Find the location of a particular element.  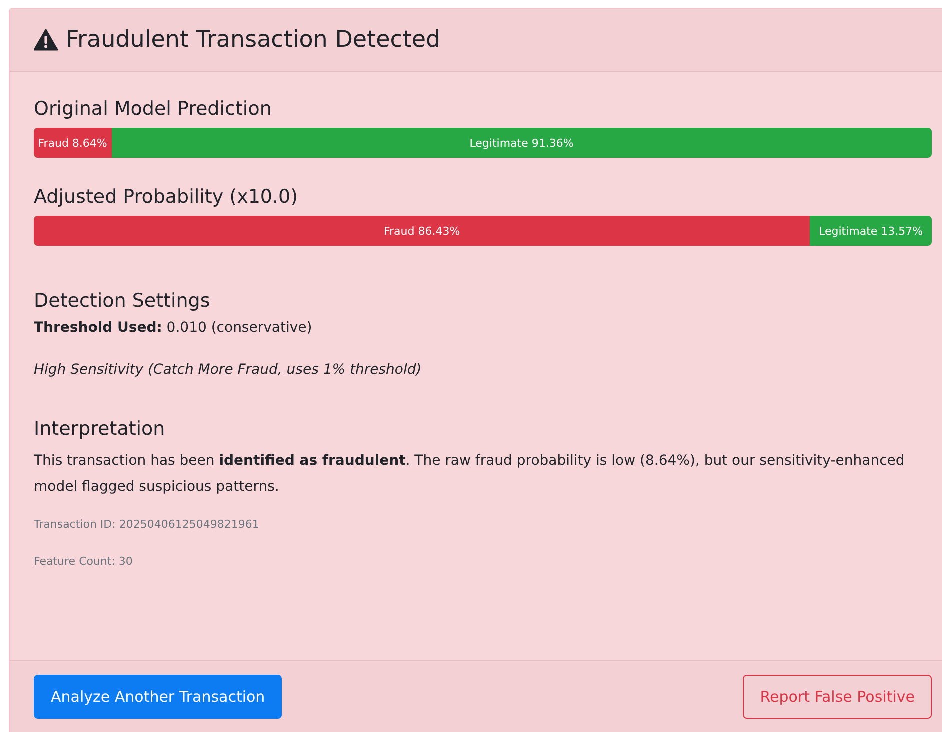

section-heading: Detection Settings is located at coordinates (123, 301).